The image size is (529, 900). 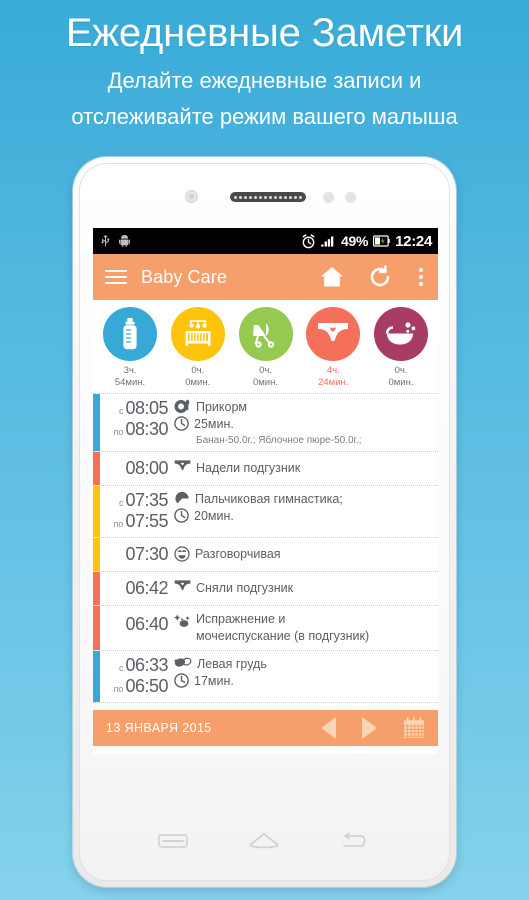 What do you see at coordinates (264, 80) in the screenshot?
I see `promo-subtitle-line1: Делайте ежедневные записи и` at bounding box center [264, 80].